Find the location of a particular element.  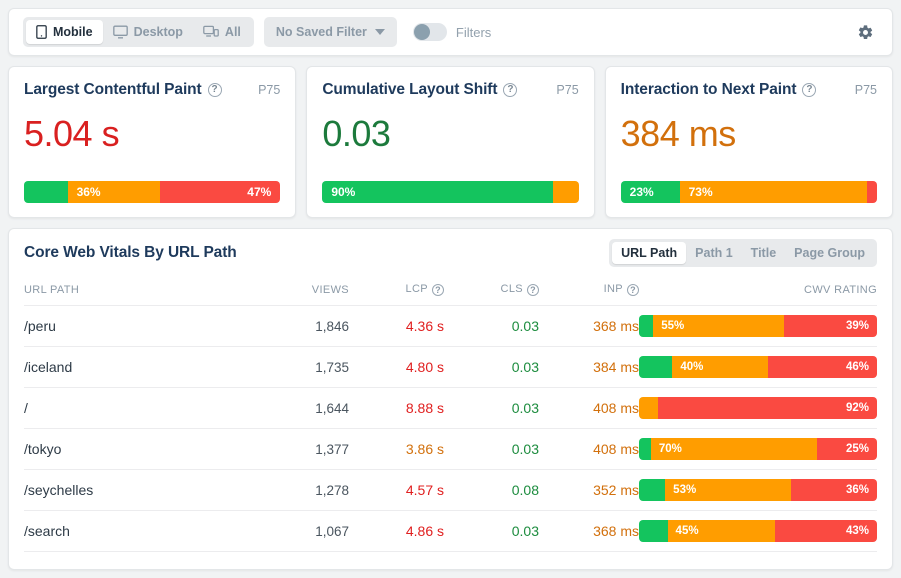

view-option-url-path: URL Path is located at coordinates (649, 253).